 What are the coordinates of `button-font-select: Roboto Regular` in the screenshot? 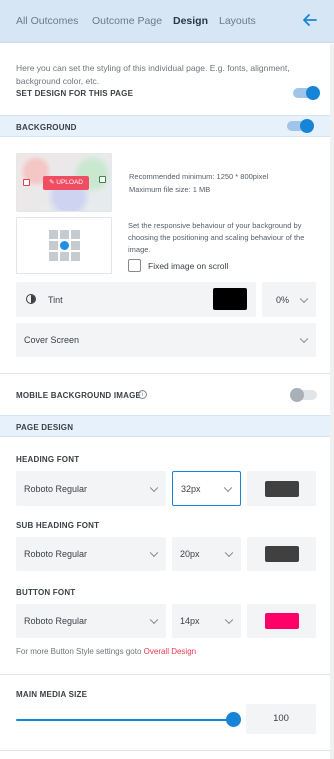 It's located at (91, 621).